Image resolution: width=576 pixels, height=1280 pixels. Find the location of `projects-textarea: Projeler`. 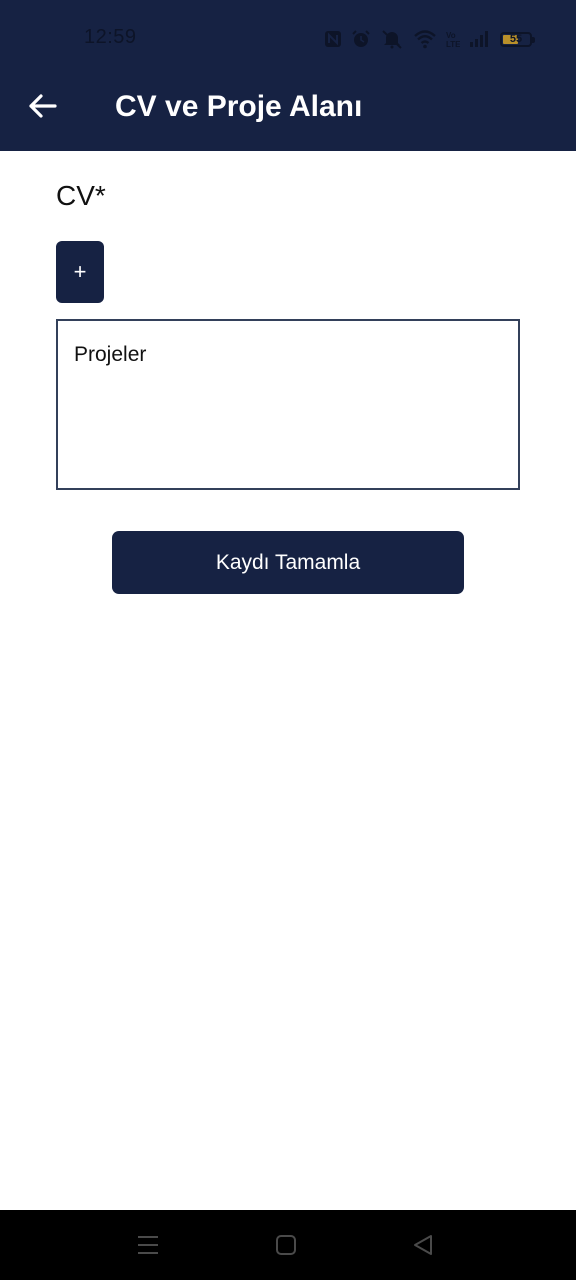

projects-textarea: Projeler is located at coordinates (288, 404).